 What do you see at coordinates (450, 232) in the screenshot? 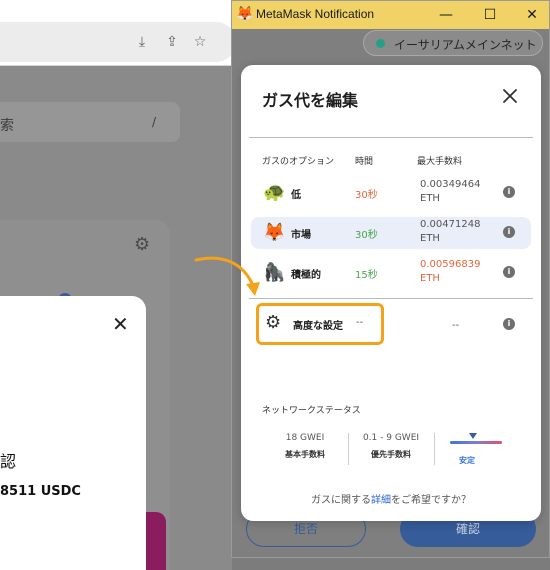
I see `option-fee: 0.00471248 ETH` at bounding box center [450, 232].